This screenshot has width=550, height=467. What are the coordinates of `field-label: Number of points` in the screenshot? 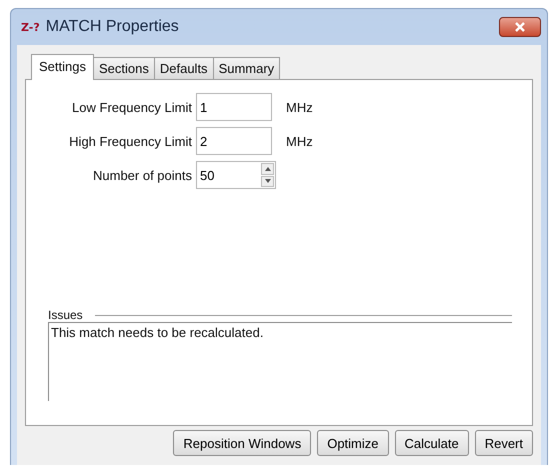 It's located at (142, 175).